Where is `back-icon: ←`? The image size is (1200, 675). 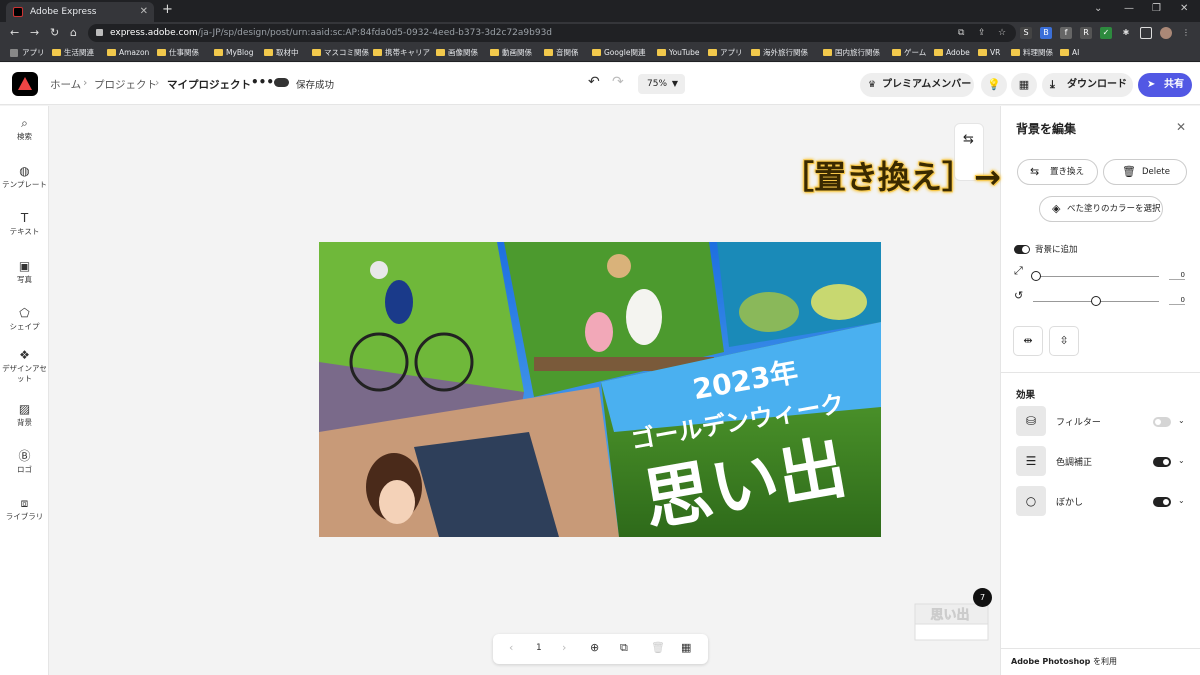
back-icon: ← is located at coordinates (14, 32).